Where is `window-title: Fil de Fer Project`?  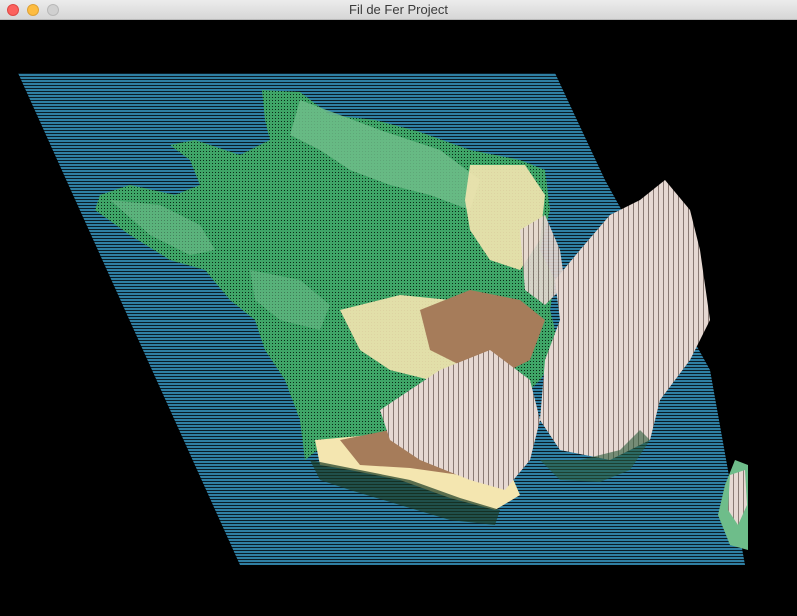
window-title: Fil de Fer Project is located at coordinates (398, 9).